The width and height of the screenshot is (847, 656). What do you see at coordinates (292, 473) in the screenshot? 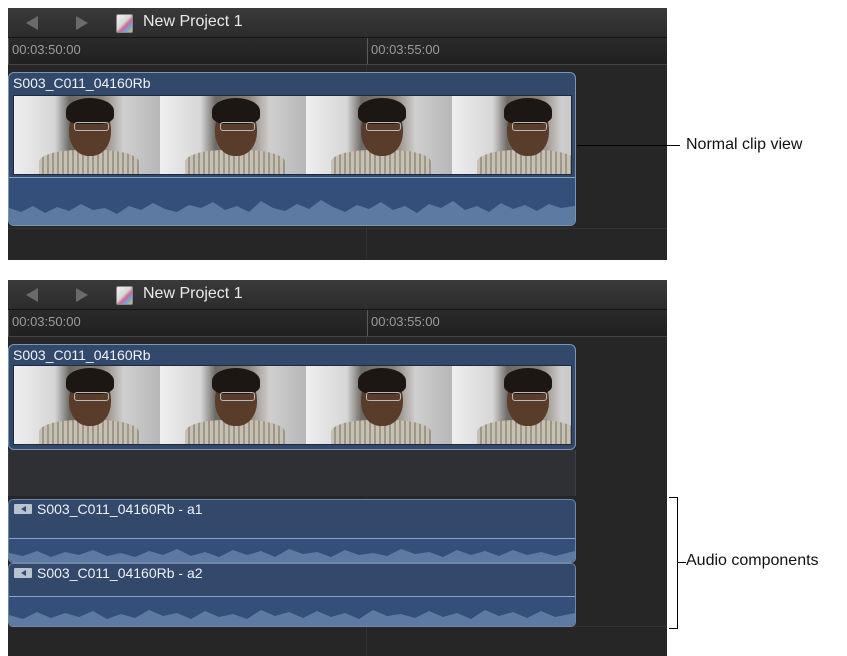
I see `clip-gap` at bounding box center [292, 473].